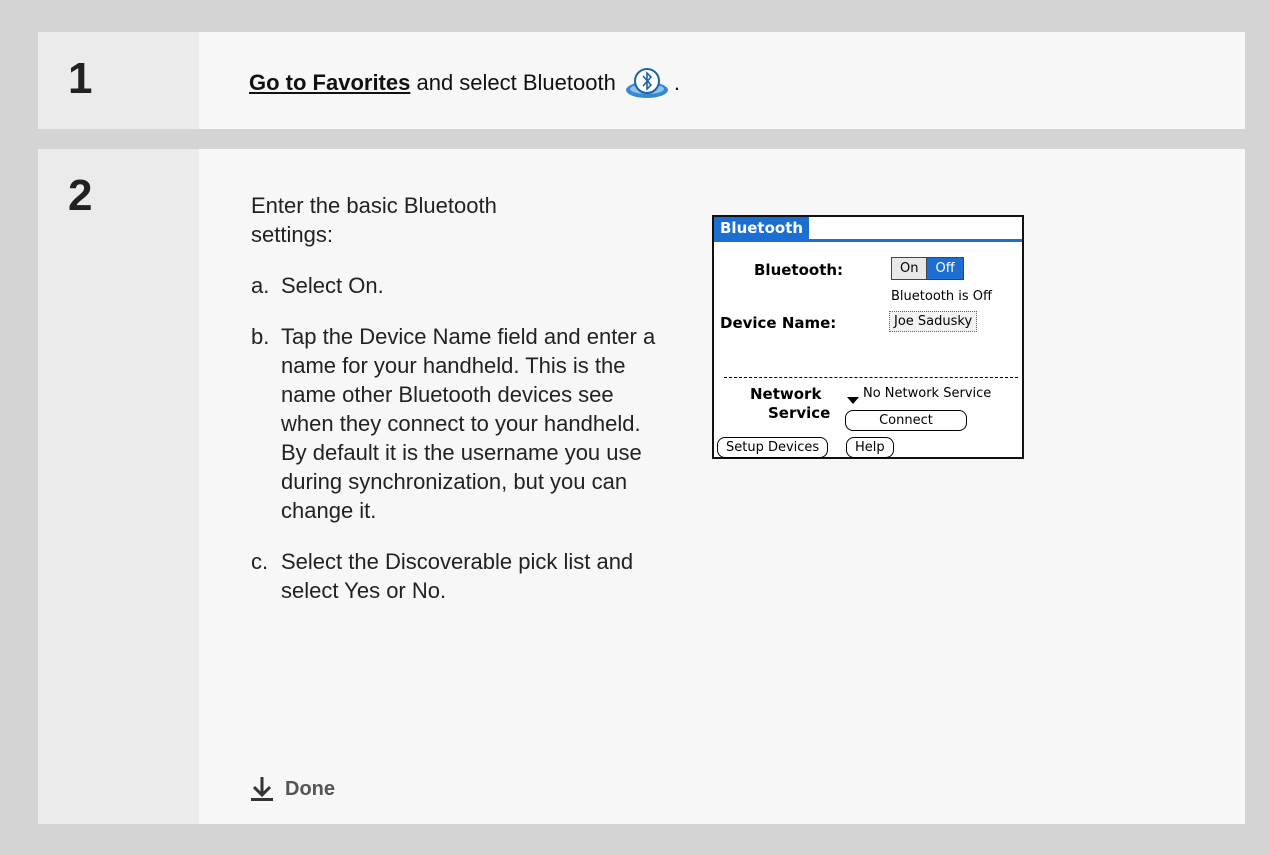  What do you see at coordinates (80, 195) in the screenshot?
I see `step-number: 2` at bounding box center [80, 195].